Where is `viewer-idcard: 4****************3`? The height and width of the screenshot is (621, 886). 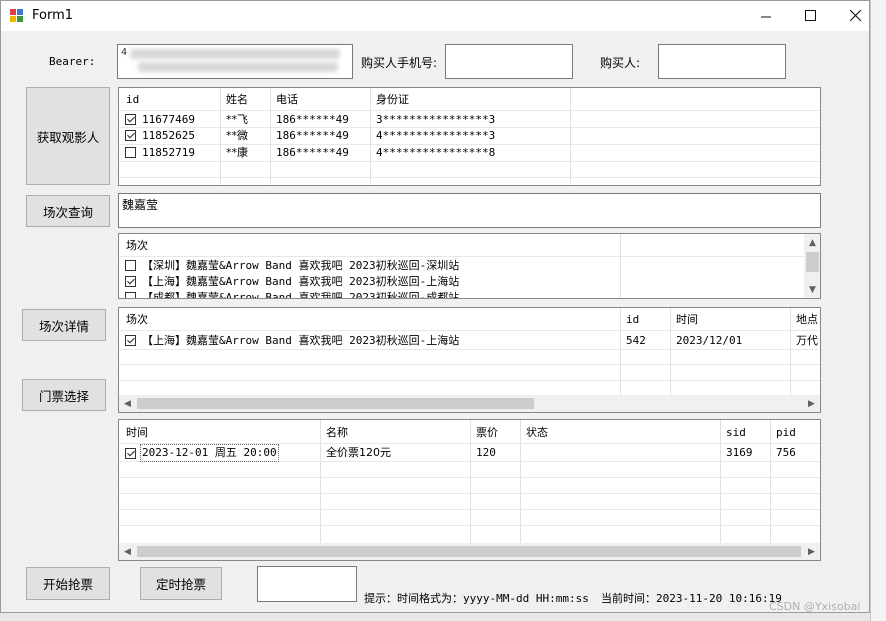 viewer-idcard: 4****************3 is located at coordinates (436, 135).